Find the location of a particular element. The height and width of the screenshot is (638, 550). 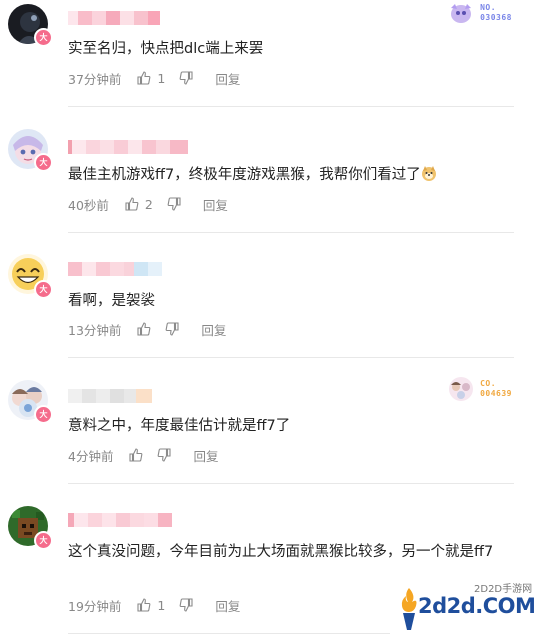

comment-text: 意料之中，年度最佳估计就是ff7了 is located at coordinates (179, 426).